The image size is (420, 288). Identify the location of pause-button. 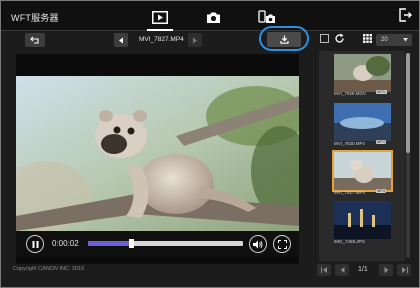
(35, 244).